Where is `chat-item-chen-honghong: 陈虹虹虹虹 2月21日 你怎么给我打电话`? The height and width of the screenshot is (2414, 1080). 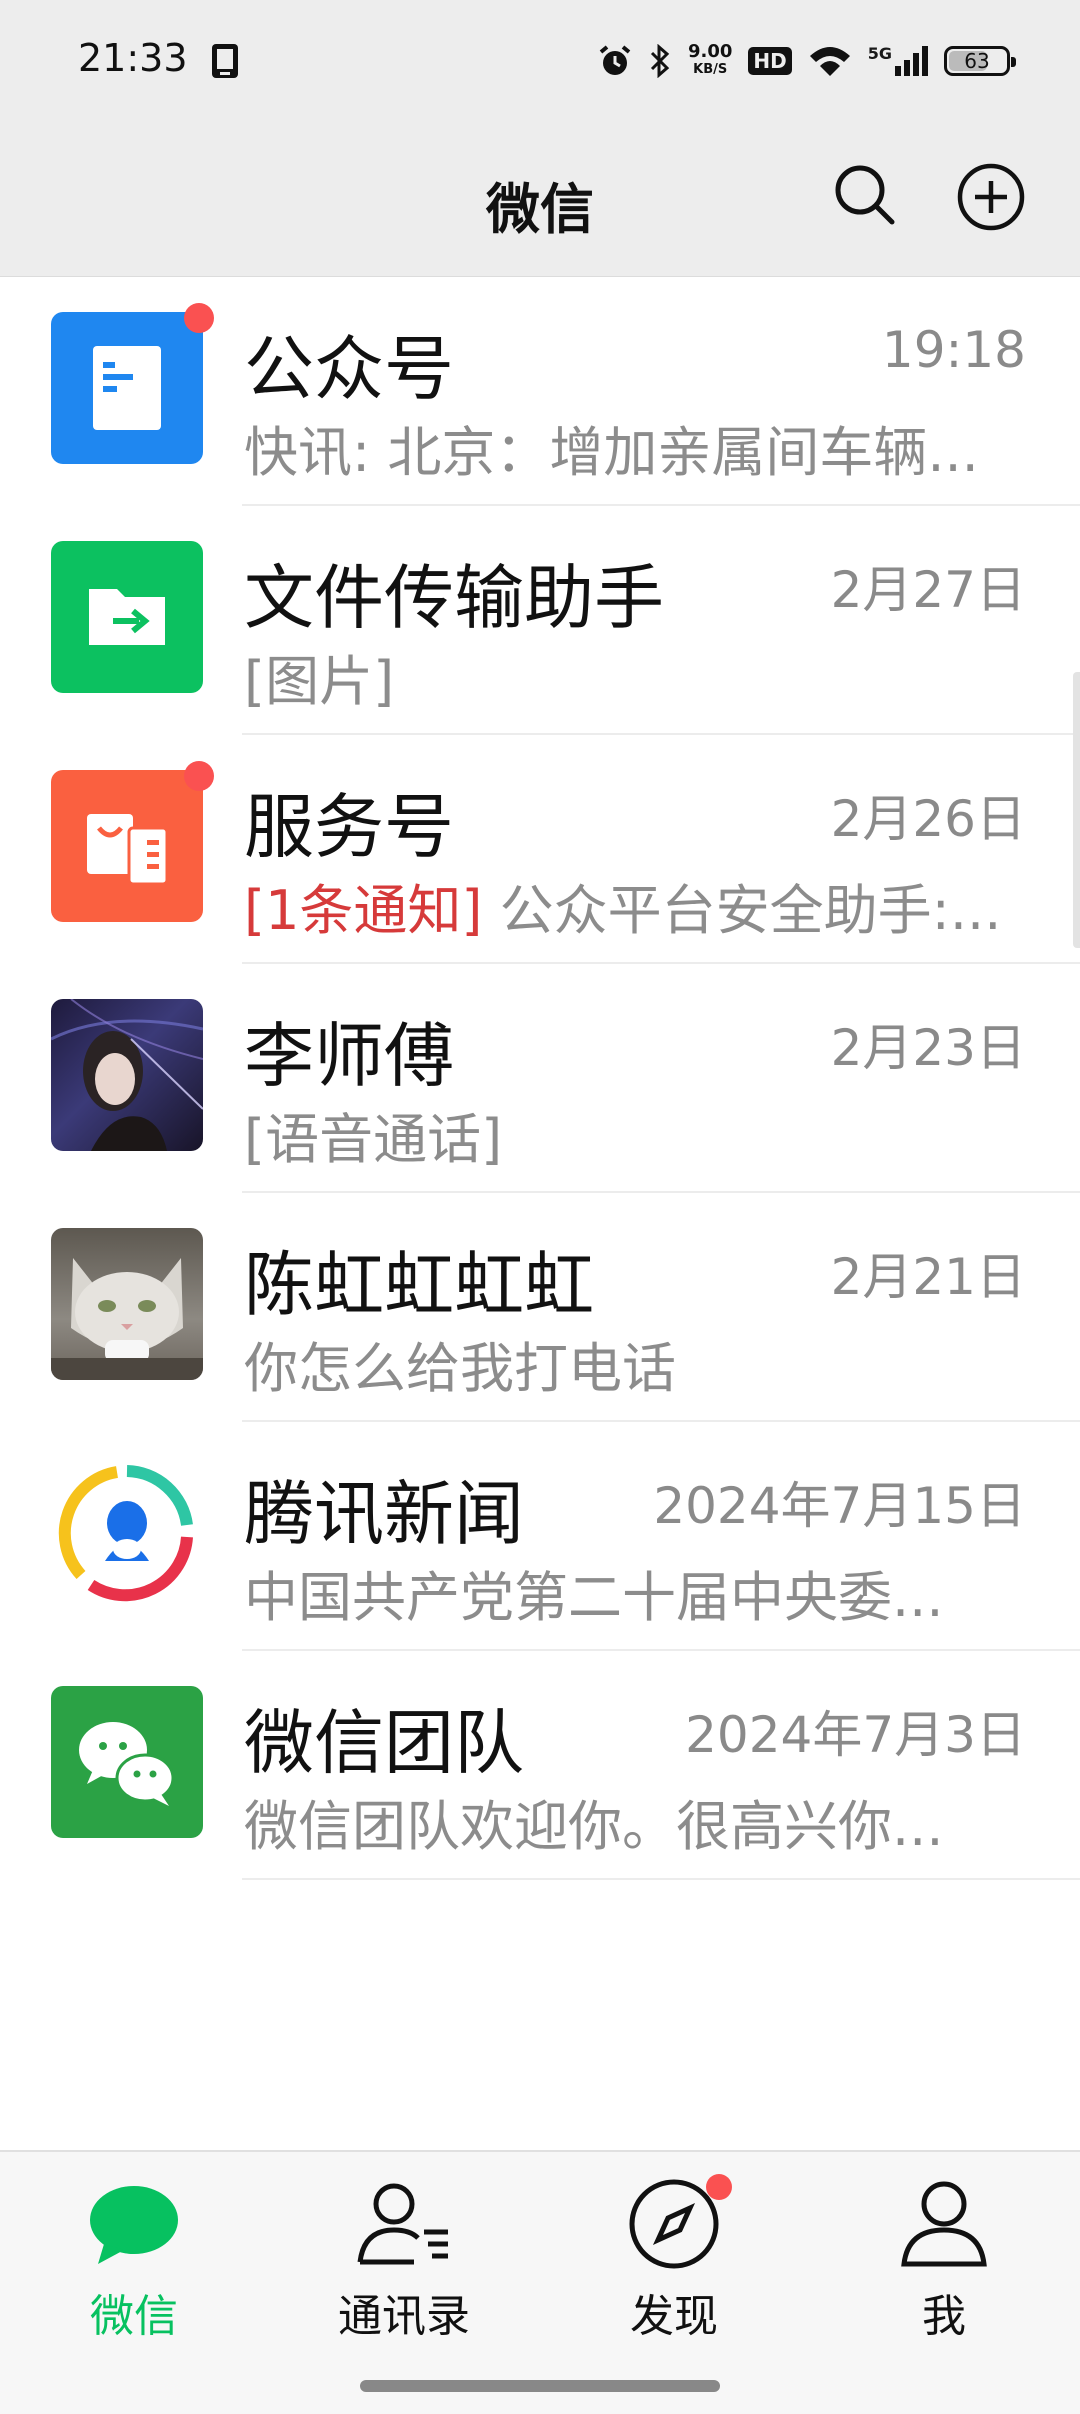
chat-item-chen-honghong: 陈虹虹虹虹 2月21日 你怎么给我打电话 is located at coordinates (540, 1307).